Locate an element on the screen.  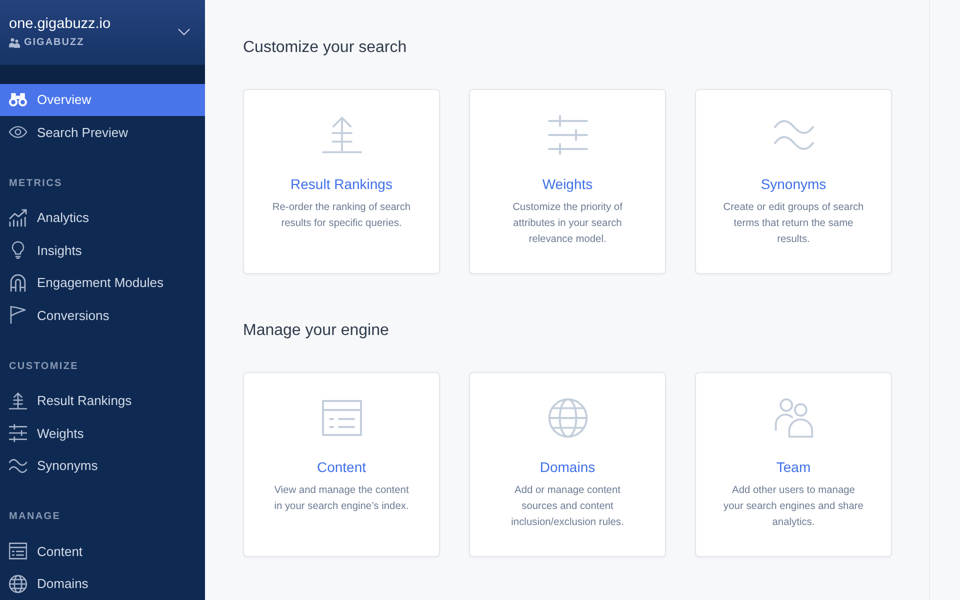
sidebar-item: Search Preview is located at coordinates (102, 132).